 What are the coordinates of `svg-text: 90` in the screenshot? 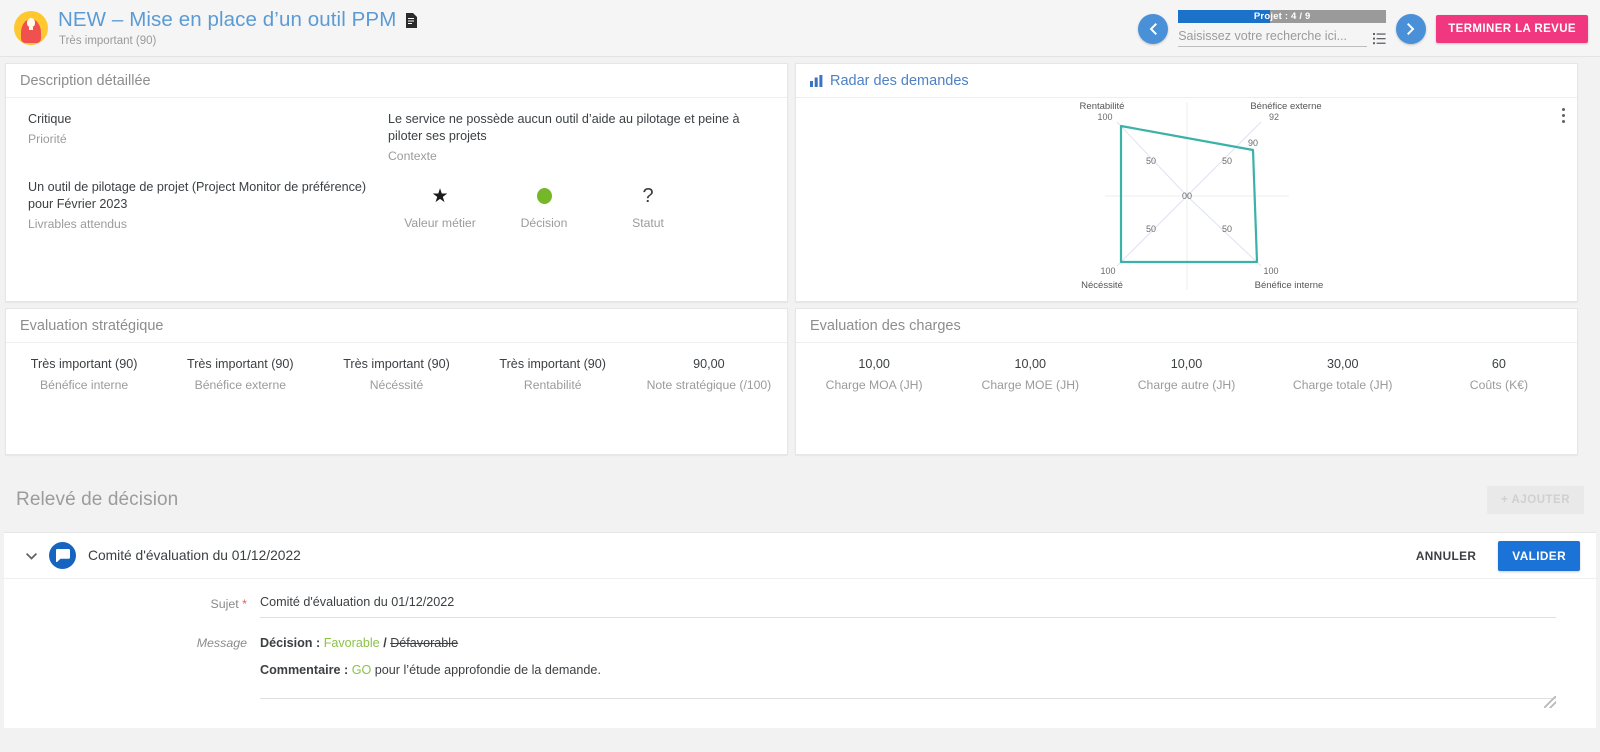 It's located at (1252, 143).